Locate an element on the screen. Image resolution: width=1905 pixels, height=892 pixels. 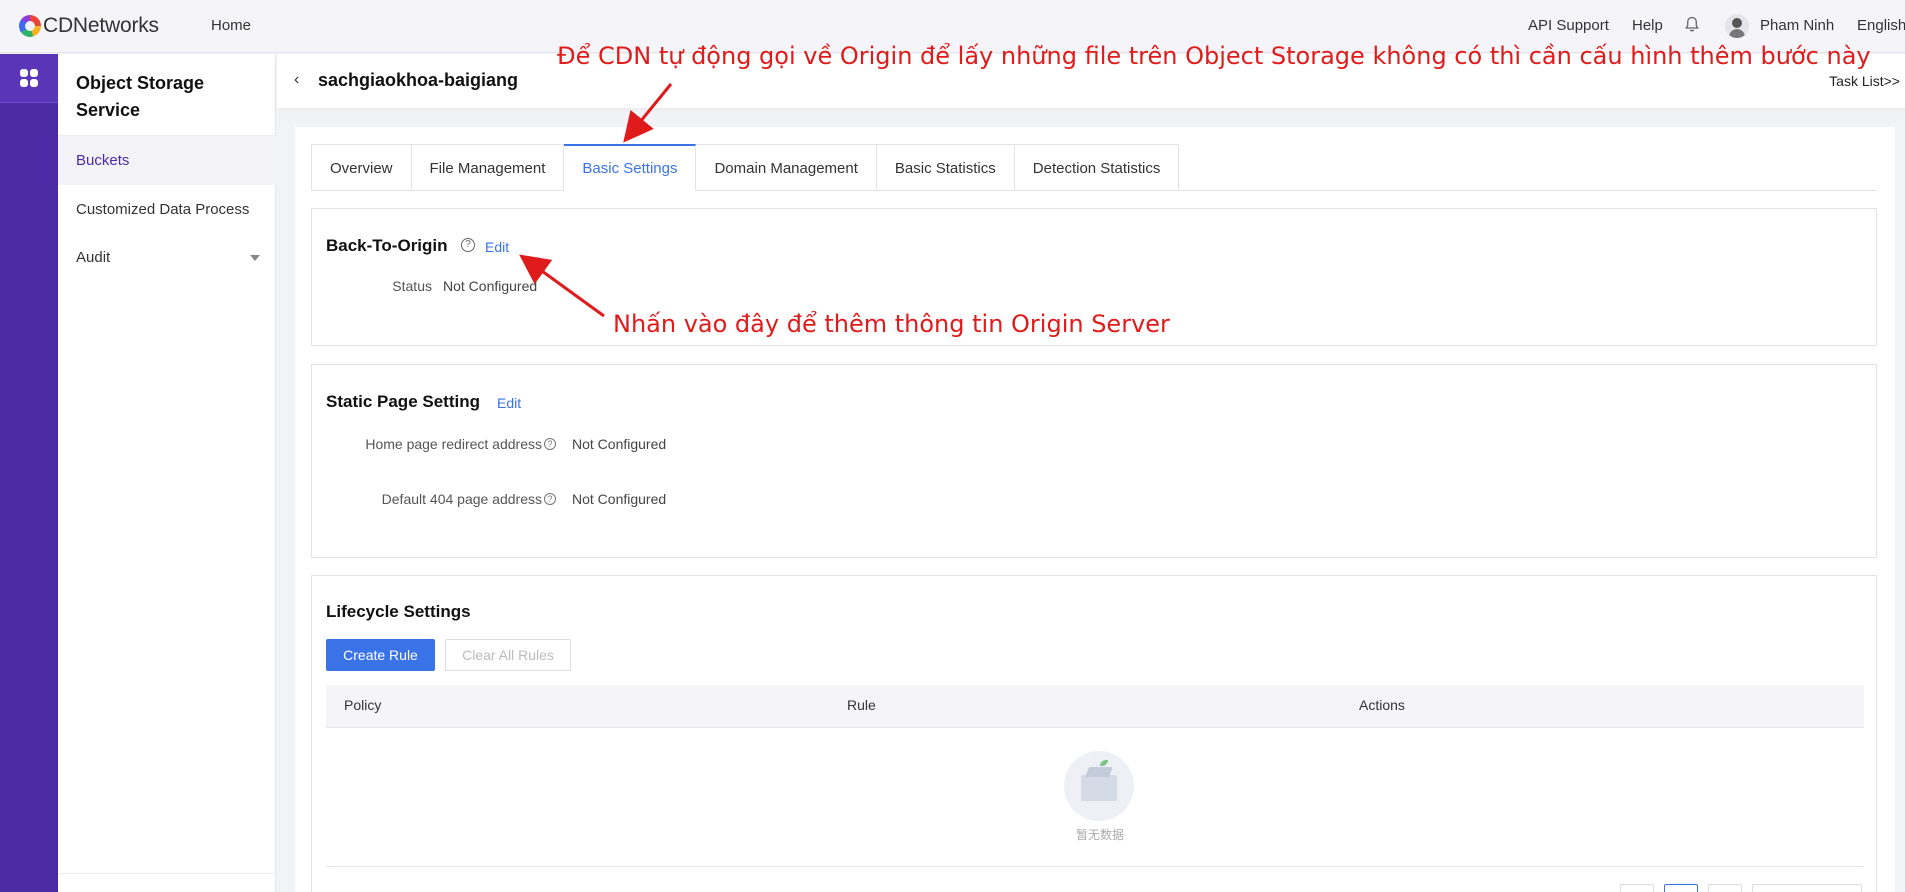
nav-home-link: Home is located at coordinates (231, 25).